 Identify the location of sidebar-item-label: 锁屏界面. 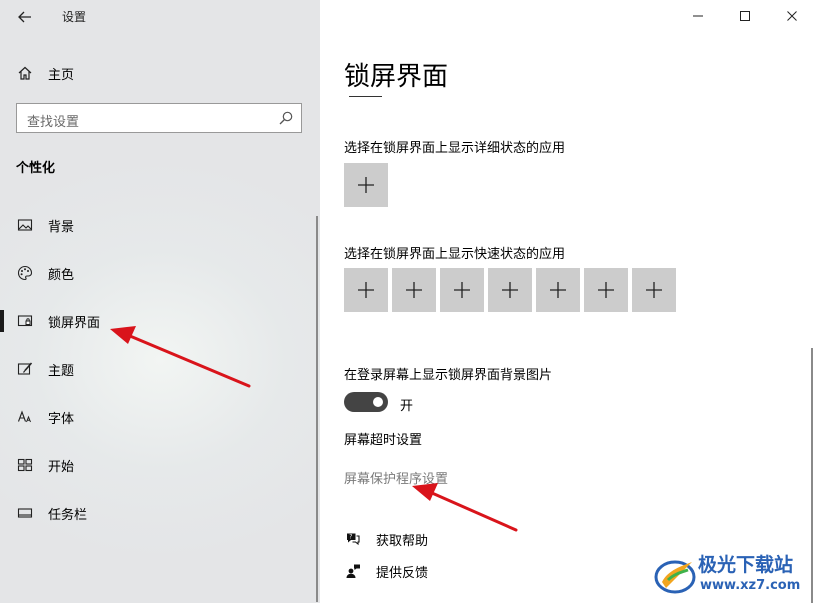
(74, 323).